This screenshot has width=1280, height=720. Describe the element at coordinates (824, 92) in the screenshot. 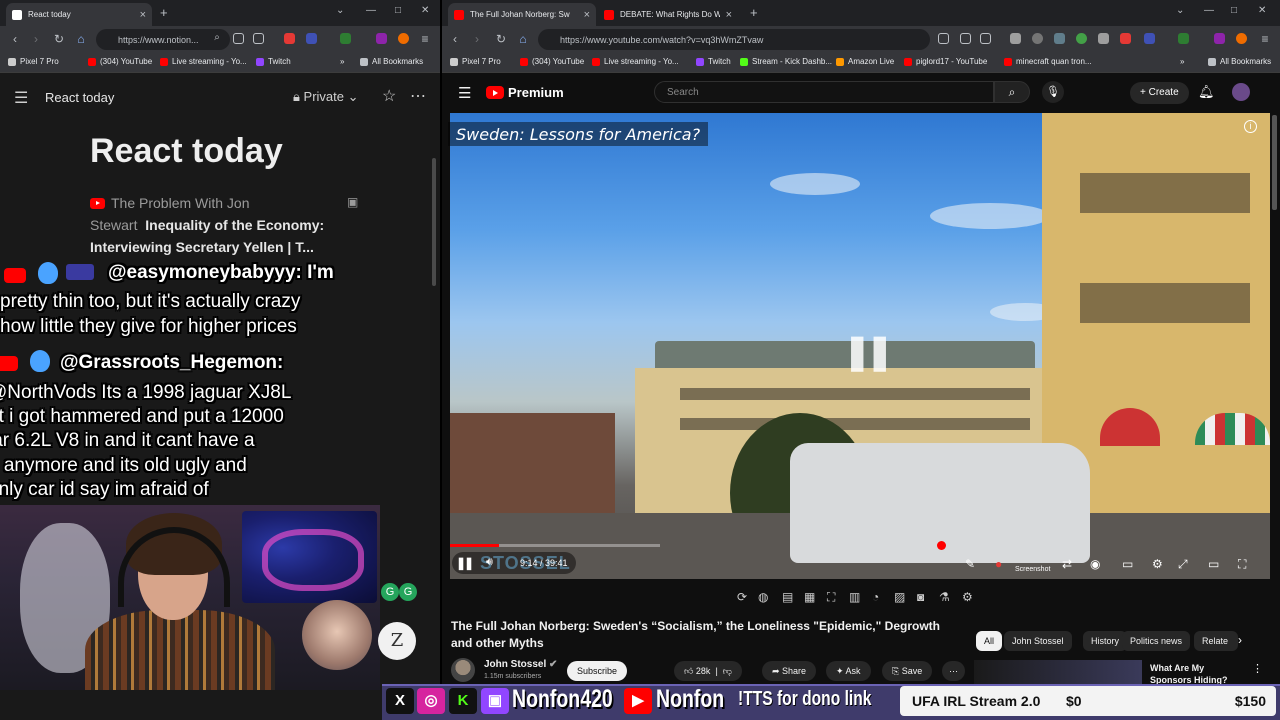

I see `search-input: Search` at that location.